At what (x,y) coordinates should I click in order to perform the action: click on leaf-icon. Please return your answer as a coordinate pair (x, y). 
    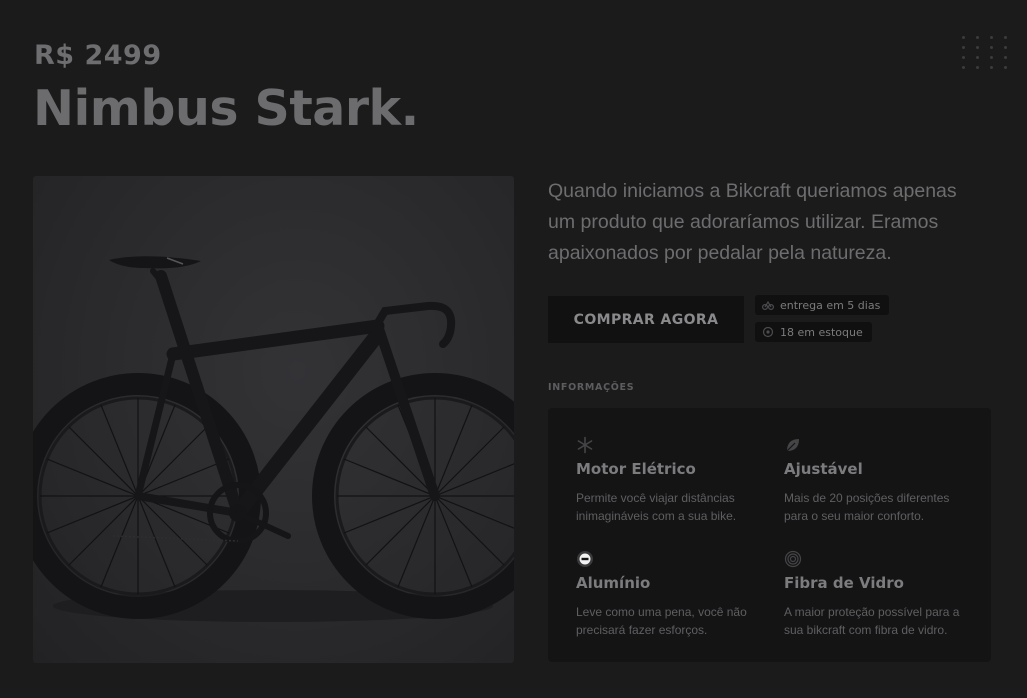
    Looking at the image, I should click on (792, 445).